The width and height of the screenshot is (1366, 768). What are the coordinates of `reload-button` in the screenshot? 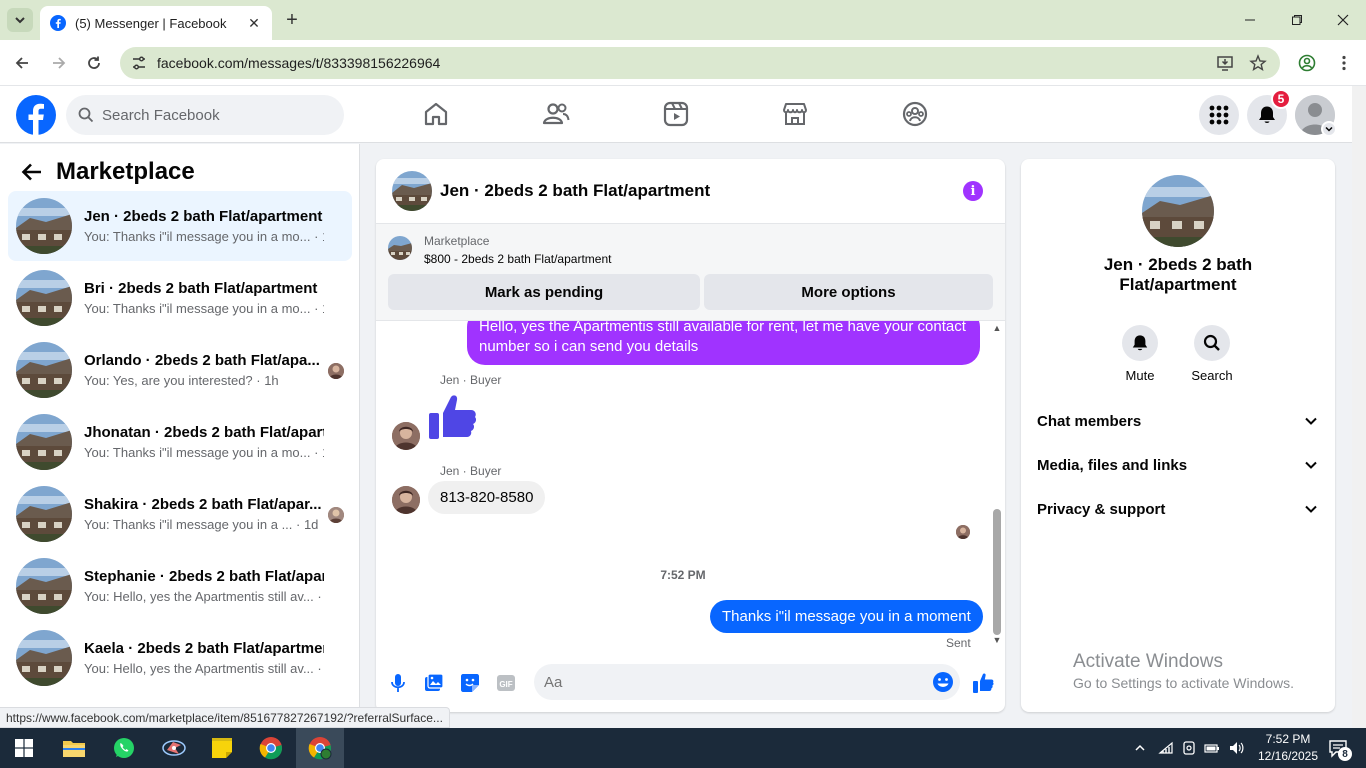 It's located at (94, 63).